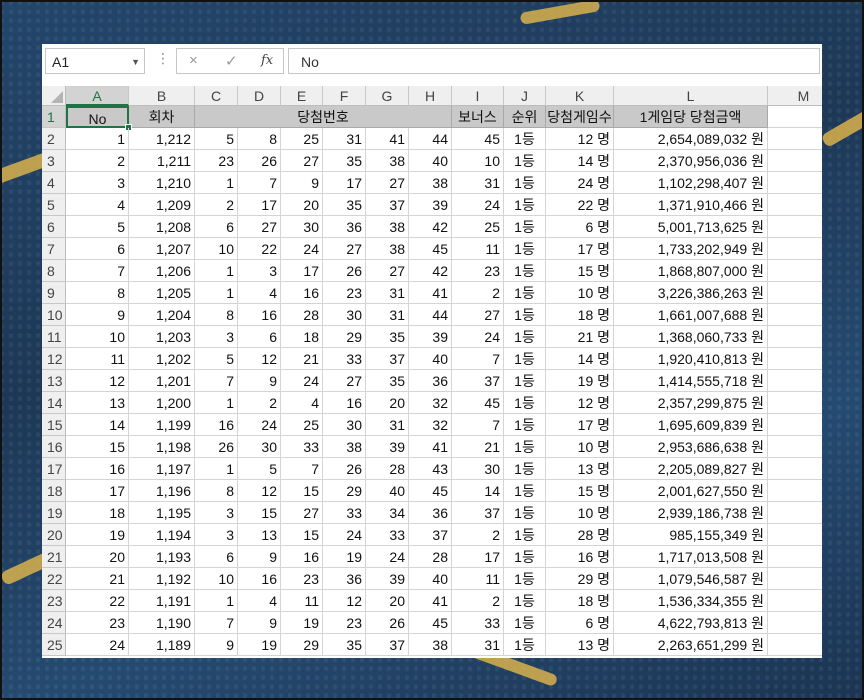 The width and height of the screenshot is (864, 700). What do you see at coordinates (387, 96) in the screenshot?
I see `column-header-g: G` at bounding box center [387, 96].